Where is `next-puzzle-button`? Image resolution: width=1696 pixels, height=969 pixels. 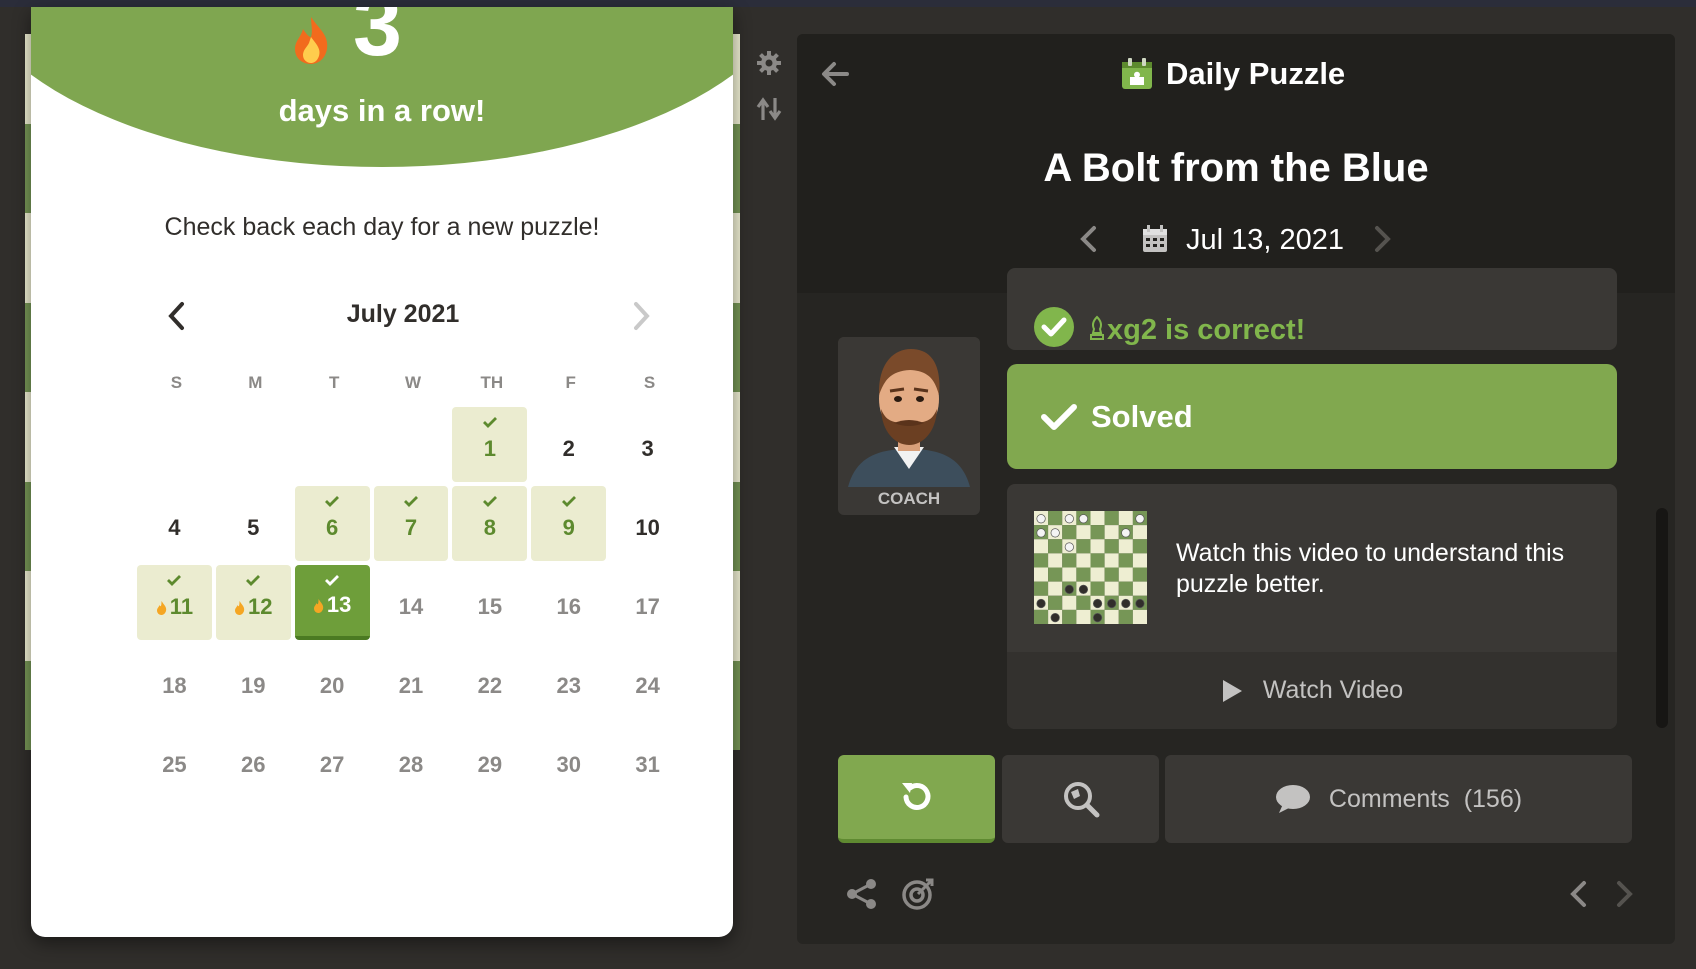
next-puzzle-button is located at coordinates (1624, 894).